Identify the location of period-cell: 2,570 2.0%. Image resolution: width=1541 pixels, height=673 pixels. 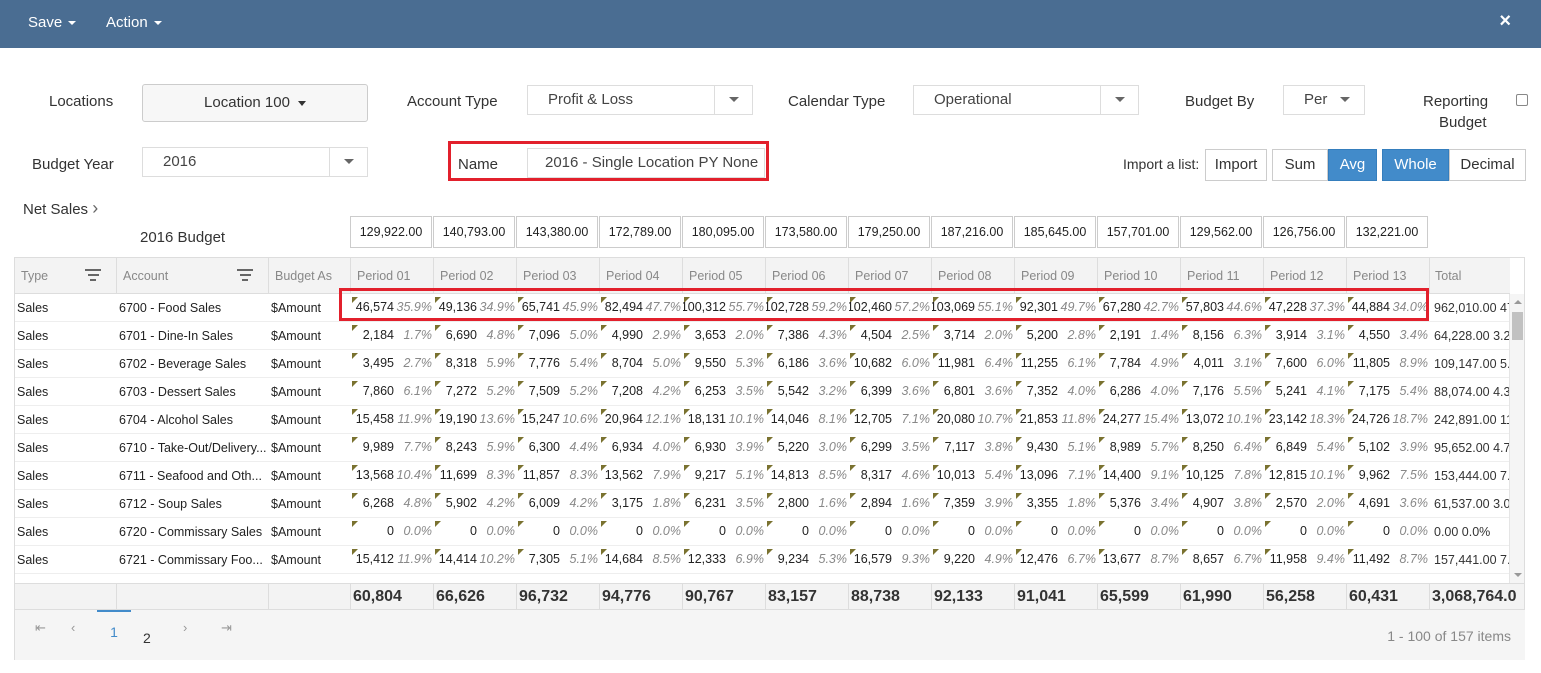
(1305, 504).